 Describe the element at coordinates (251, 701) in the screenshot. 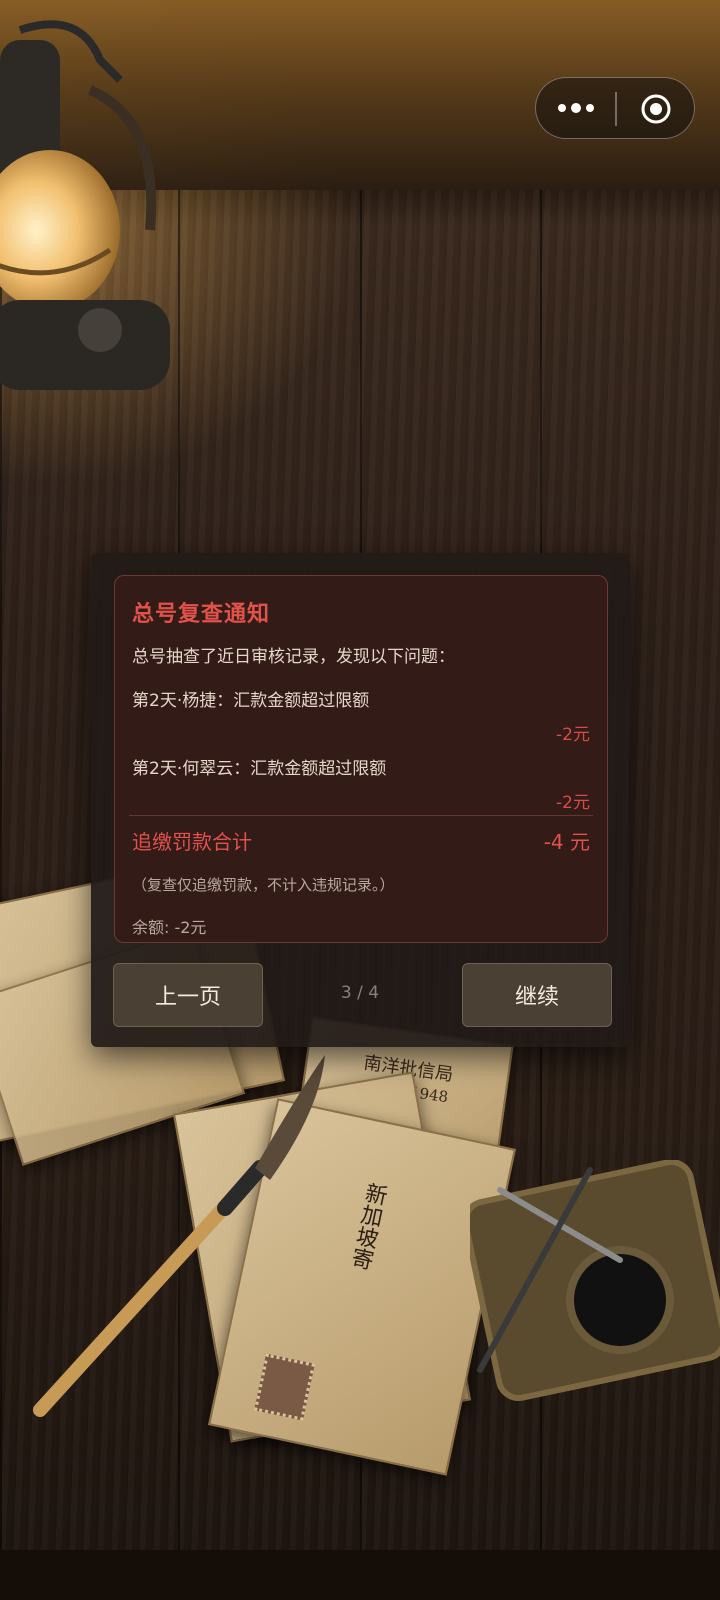

I see `issue-text: 第2天·杨捷：汇款金额超过限额` at that location.